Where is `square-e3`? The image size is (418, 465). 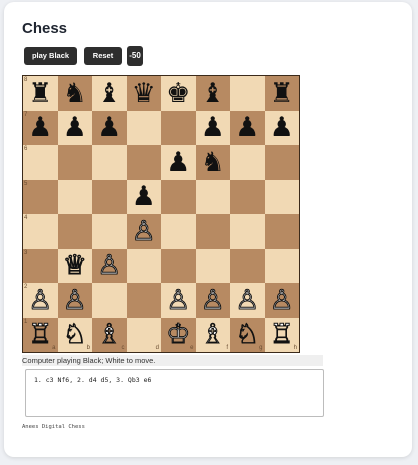 square-e3 is located at coordinates (178, 265).